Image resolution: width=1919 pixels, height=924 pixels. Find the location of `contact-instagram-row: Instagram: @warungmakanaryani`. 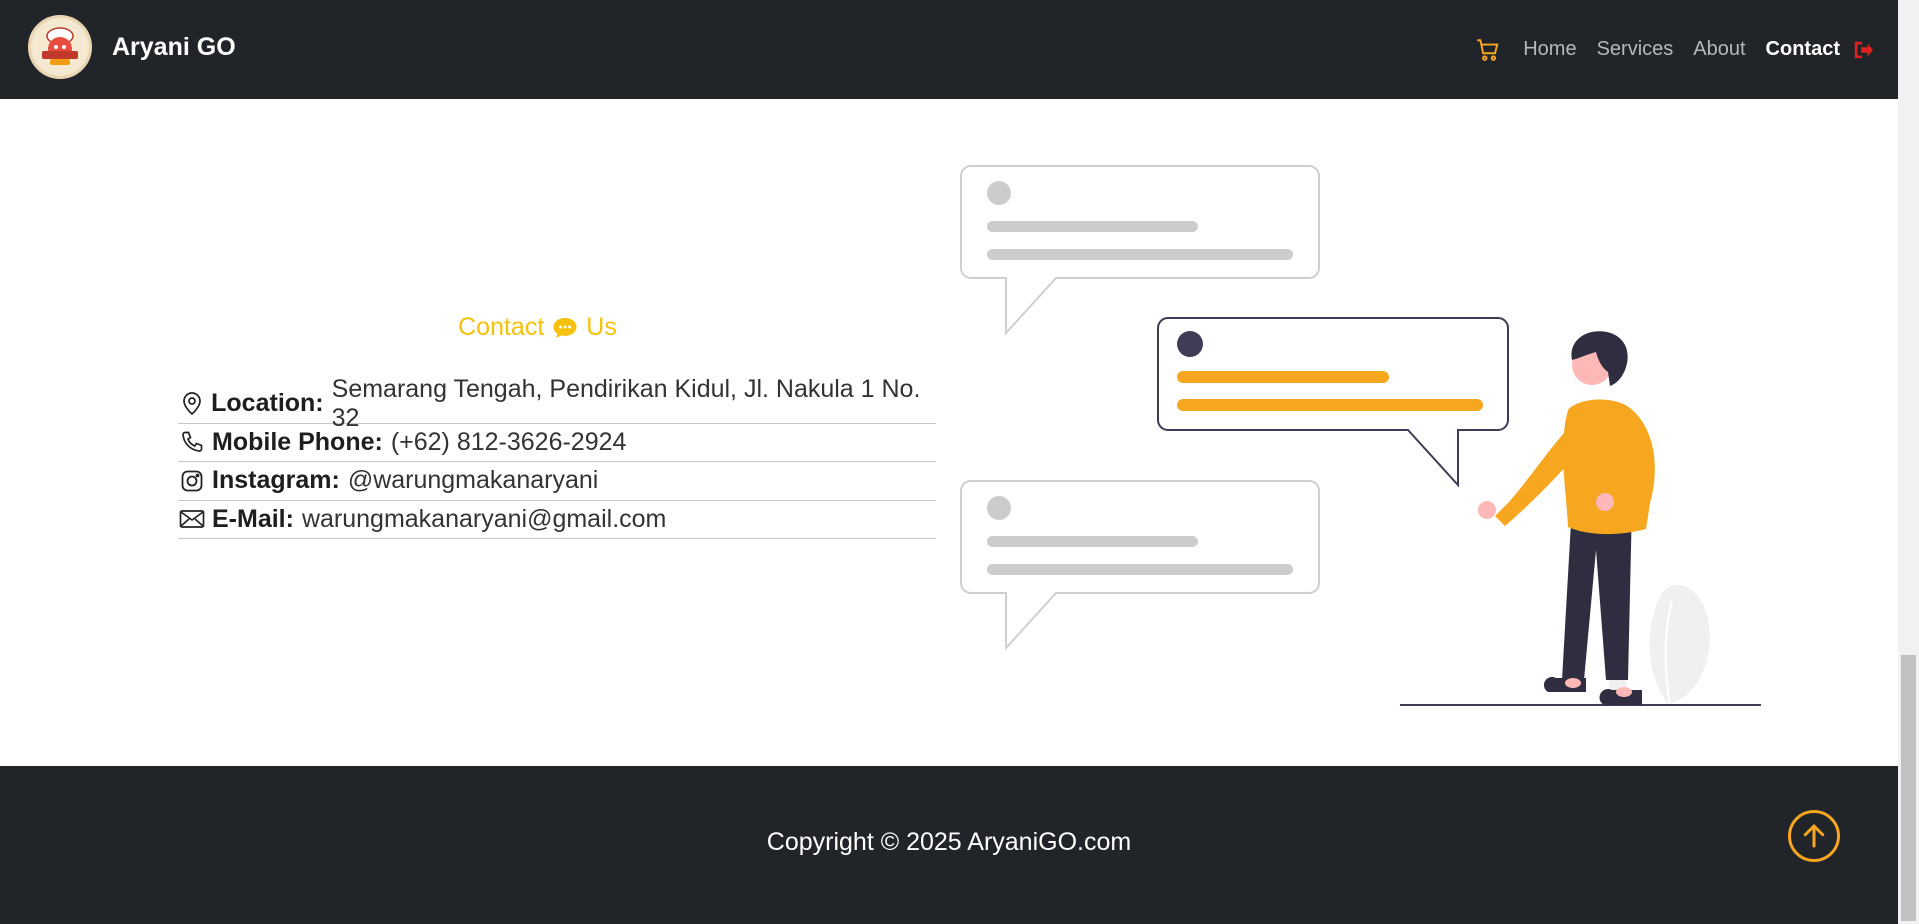

contact-instagram-row: Instagram: @warungmakanaryani is located at coordinates (557, 481).